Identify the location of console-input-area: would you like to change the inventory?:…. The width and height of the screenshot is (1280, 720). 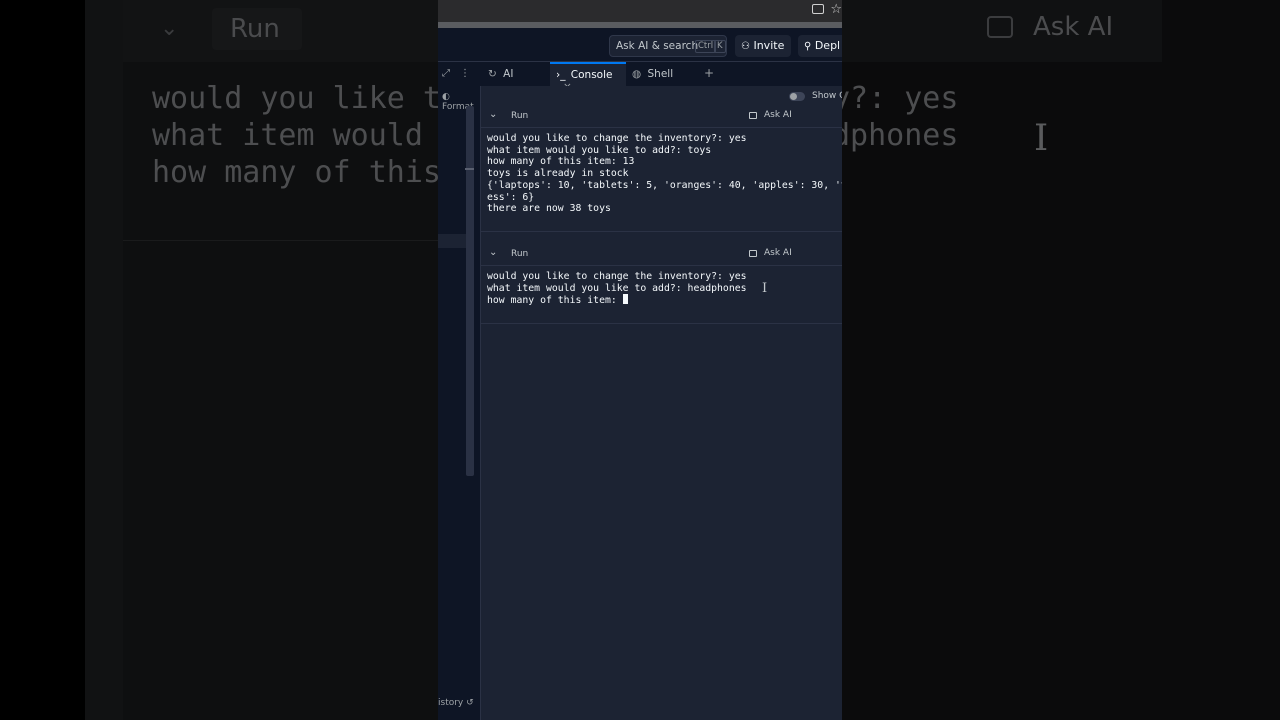
(617, 289).